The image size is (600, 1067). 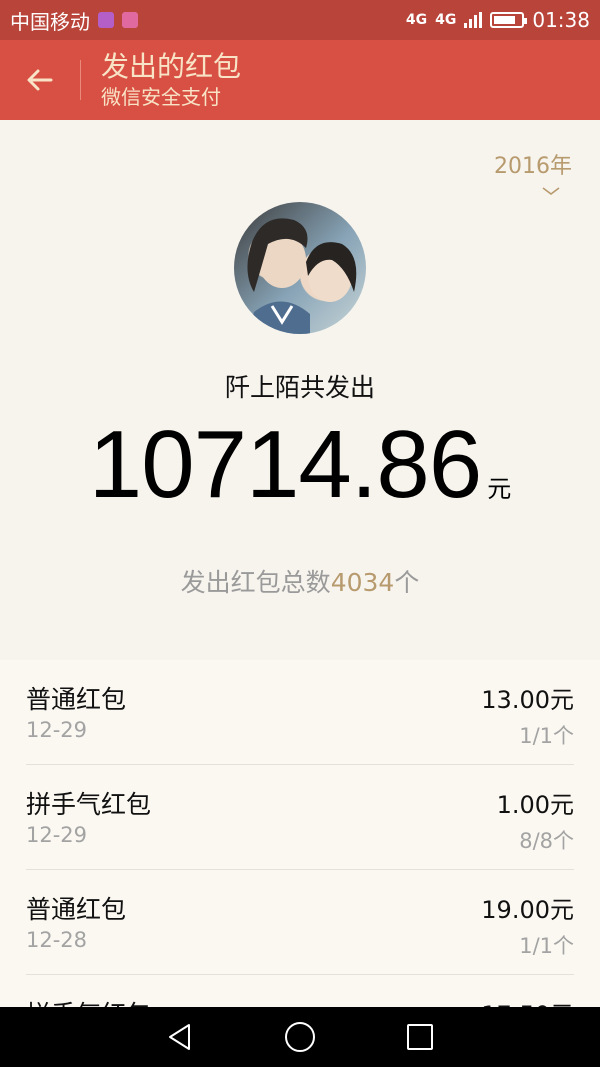 I want to click on page-title: 发出的红包, so click(x=171, y=66).